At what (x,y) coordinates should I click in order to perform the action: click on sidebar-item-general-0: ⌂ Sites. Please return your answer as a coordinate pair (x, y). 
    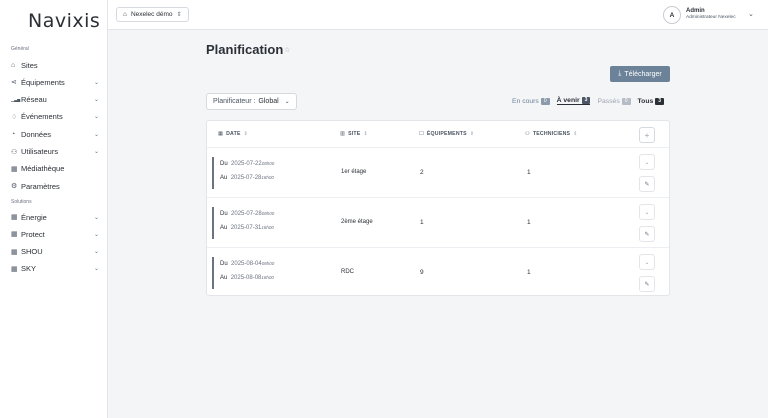
    Looking at the image, I should click on (55, 65).